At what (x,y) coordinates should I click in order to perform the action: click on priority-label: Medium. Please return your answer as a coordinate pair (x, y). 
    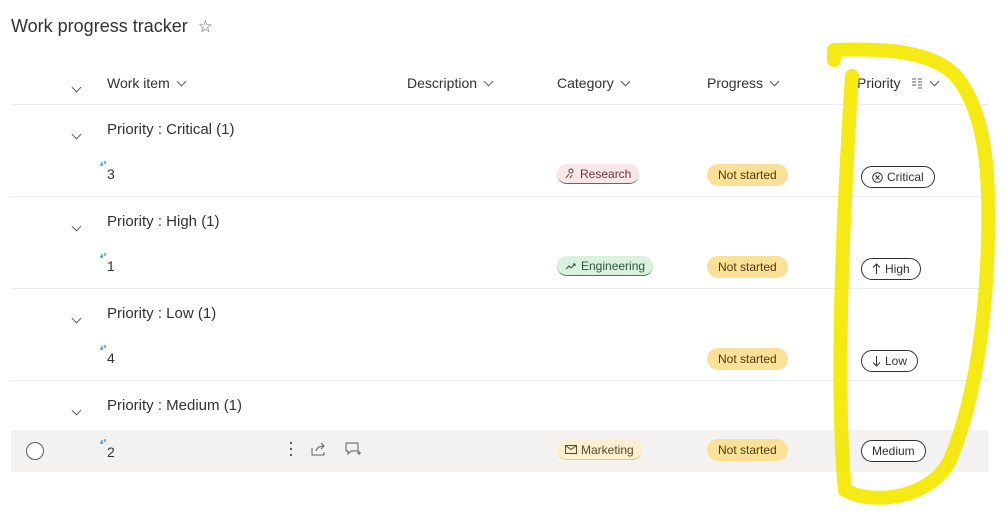
    Looking at the image, I should click on (893, 451).